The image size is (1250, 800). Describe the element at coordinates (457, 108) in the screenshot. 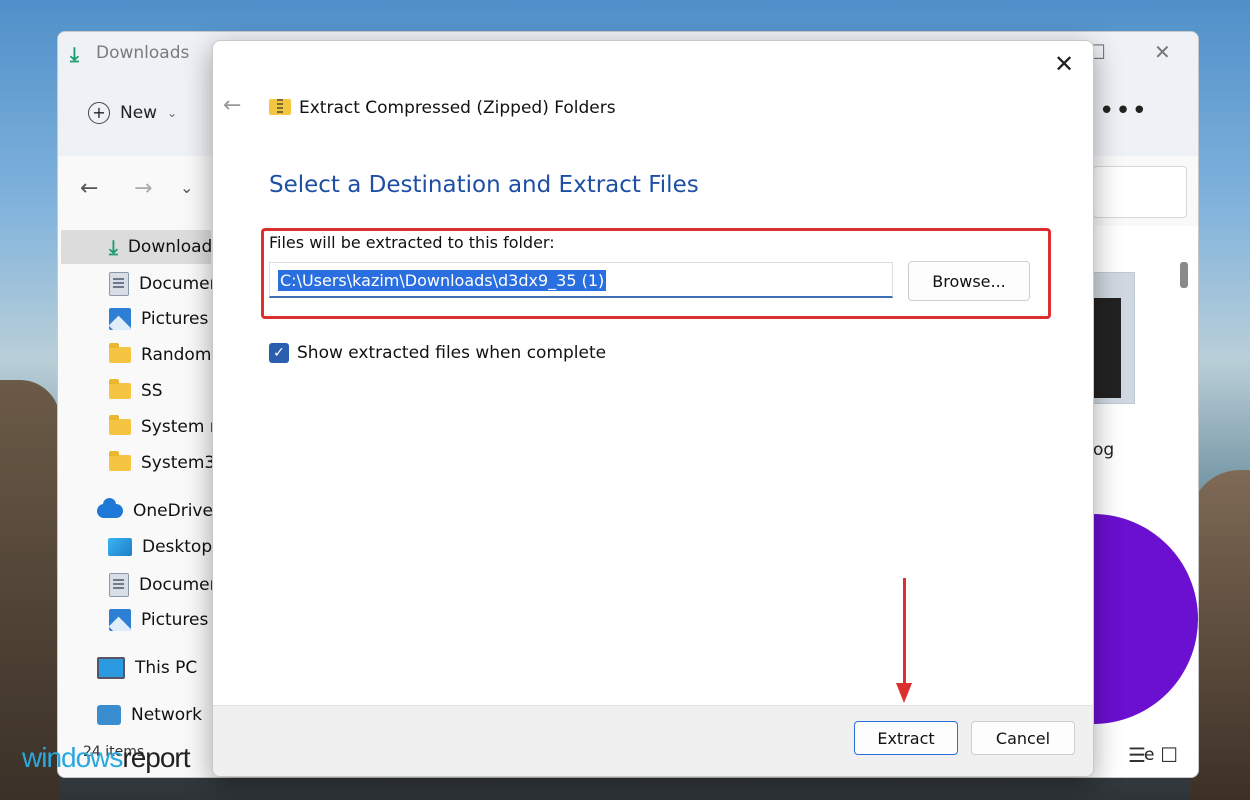

I see `dialog-title: Extract Compressed (Zipped) Folders` at that location.